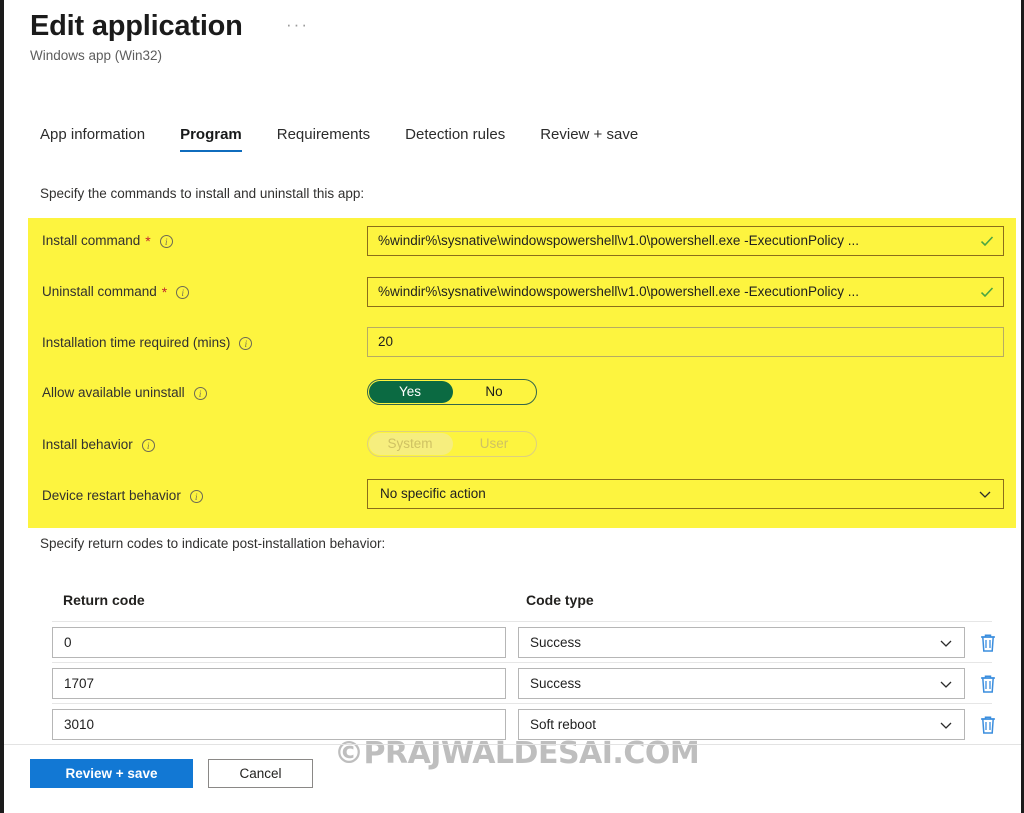 The width and height of the screenshot is (1024, 813). Describe the element at coordinates (79, 683) in the screenshot. I see `return-code-value: 1707` at that location.